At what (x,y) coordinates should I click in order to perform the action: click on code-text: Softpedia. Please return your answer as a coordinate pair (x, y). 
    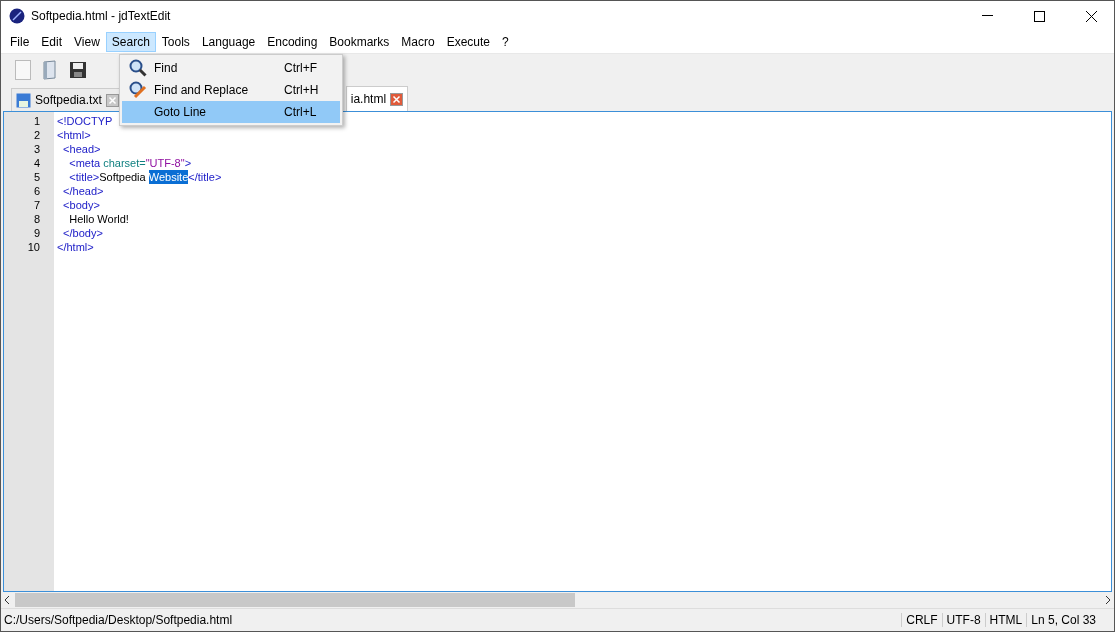
    Looking at the image, I should click on (123, 177).